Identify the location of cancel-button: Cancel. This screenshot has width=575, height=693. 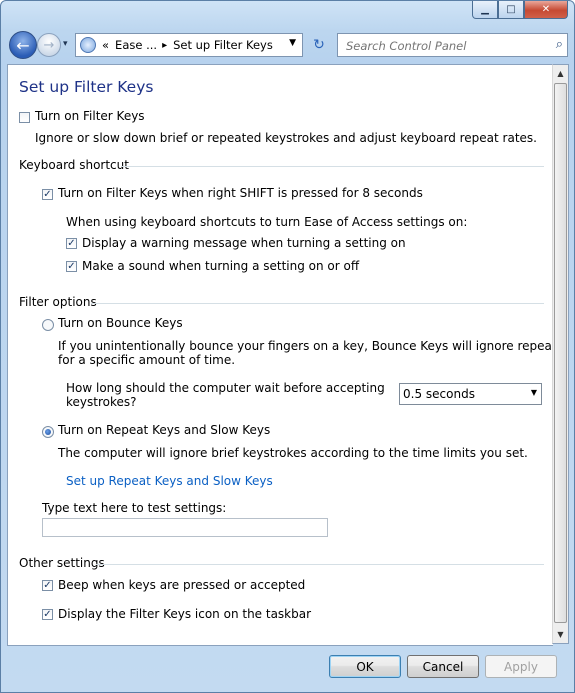
(443, 666).